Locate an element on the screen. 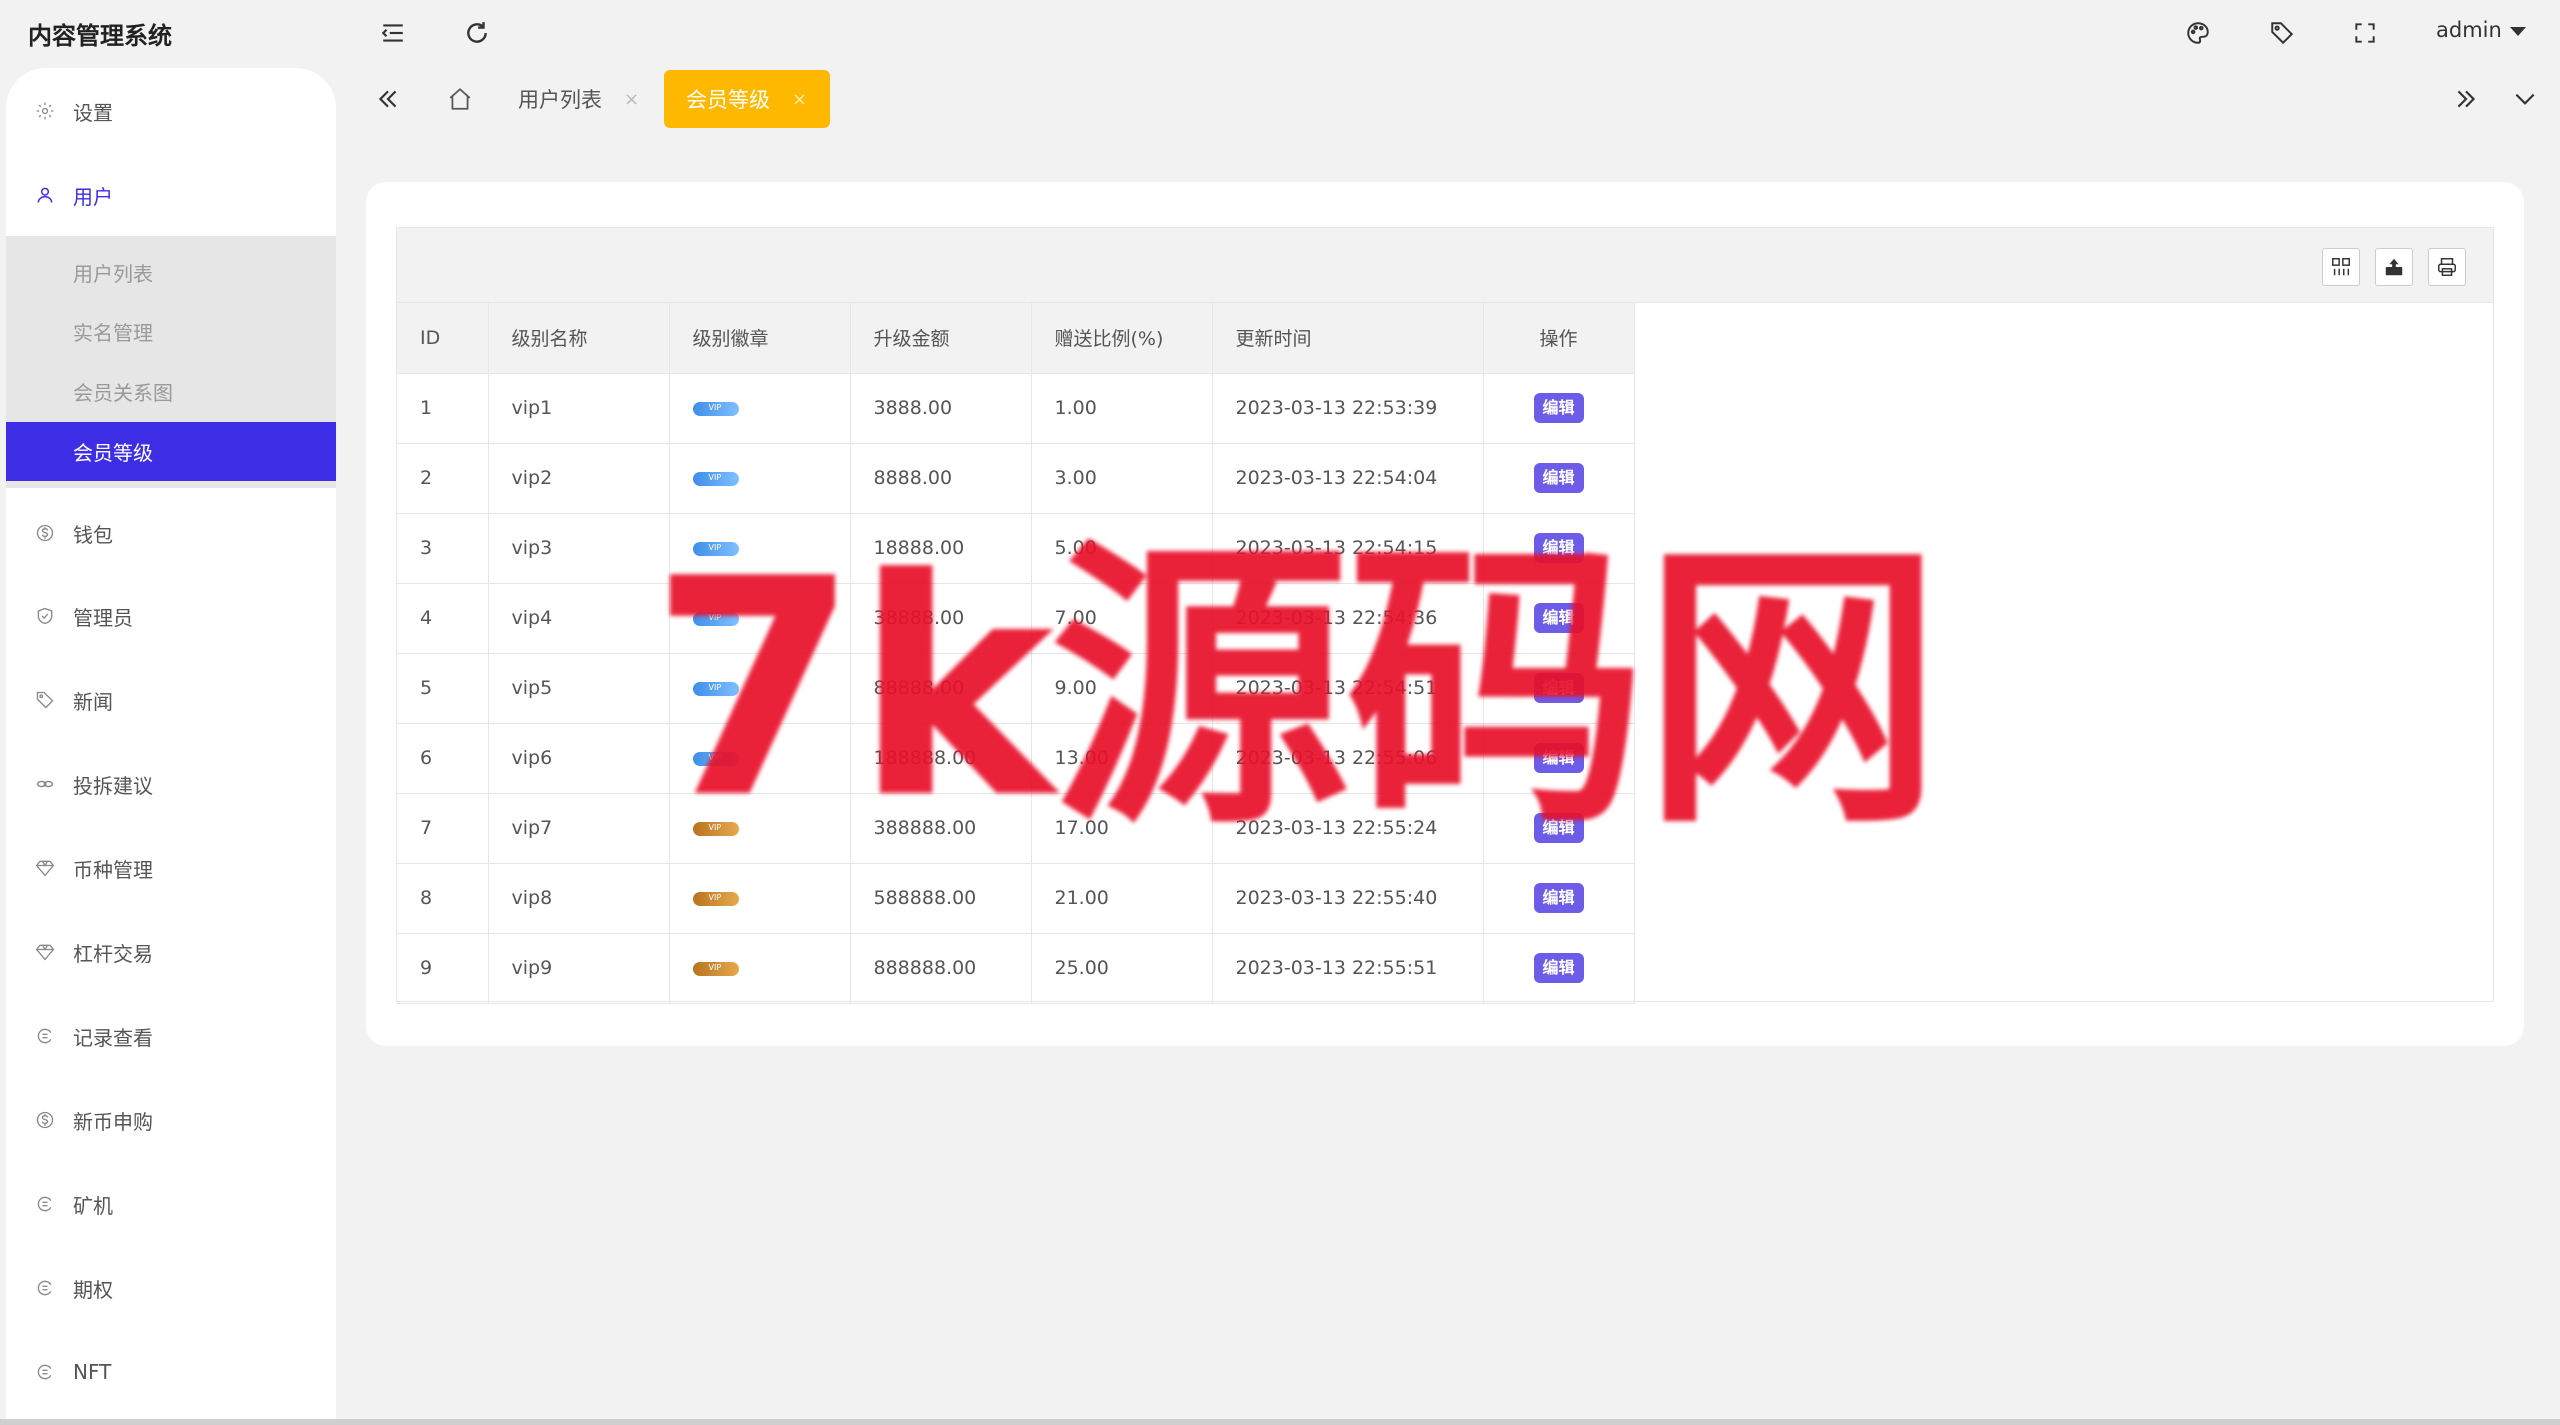 This screenshot has width=2560, height=1425. gear-icon is located at coordinates (45, 111).